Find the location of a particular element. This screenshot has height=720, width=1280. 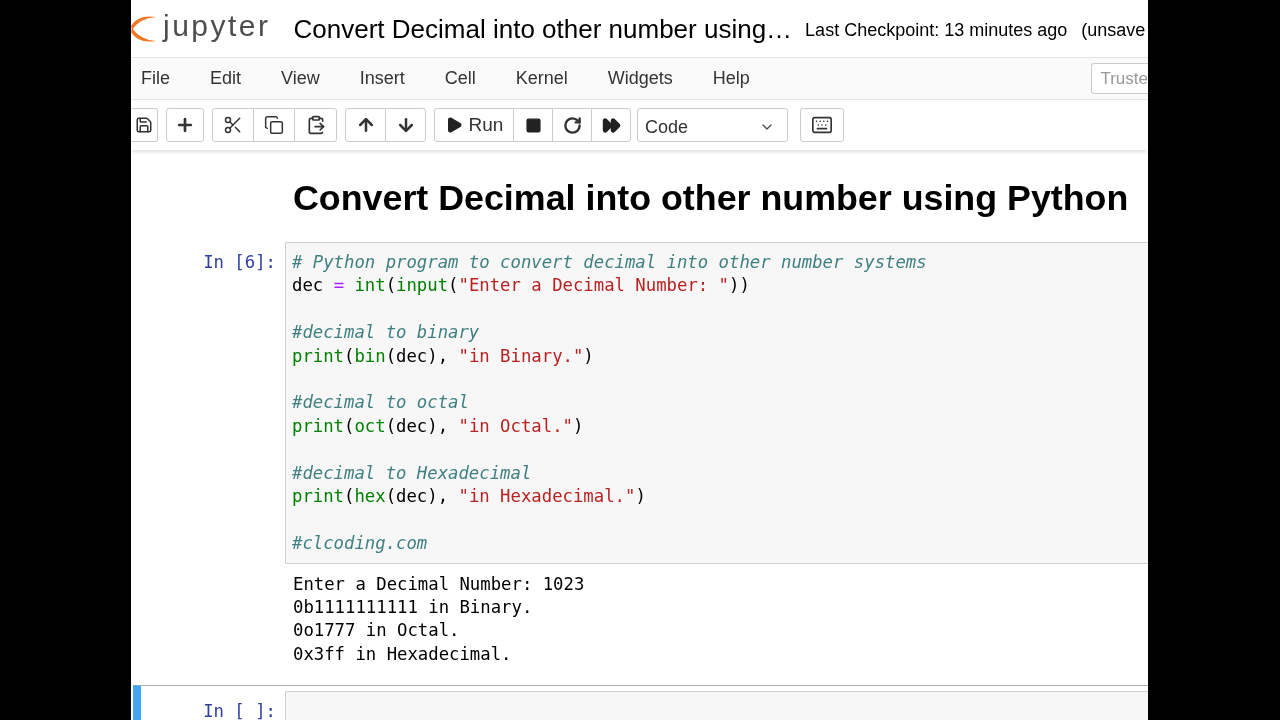

stop-square-icon is located at coordinates (533, 125).